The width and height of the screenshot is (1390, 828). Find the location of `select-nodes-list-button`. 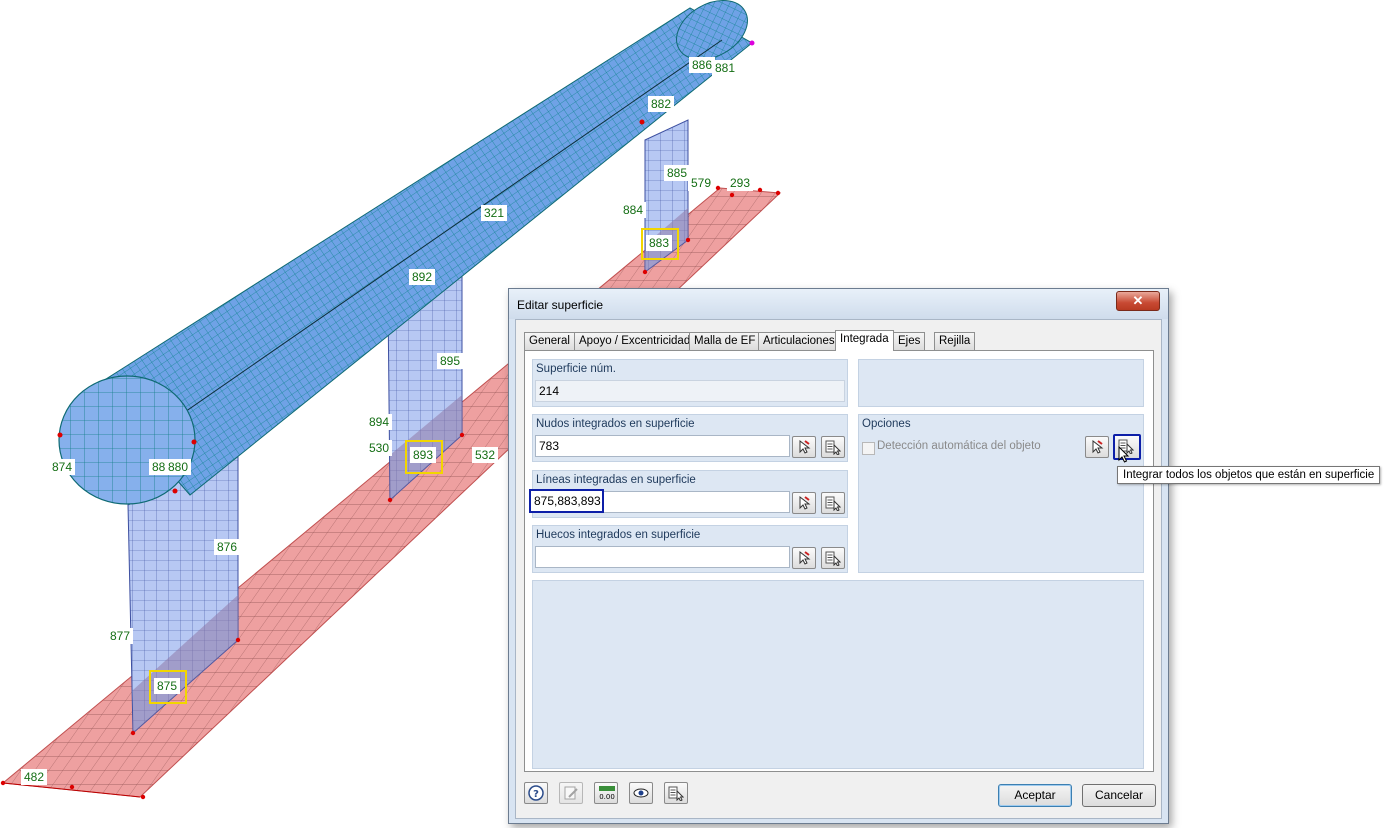

select-nodes-list-button is located at coordinates (833, 447).